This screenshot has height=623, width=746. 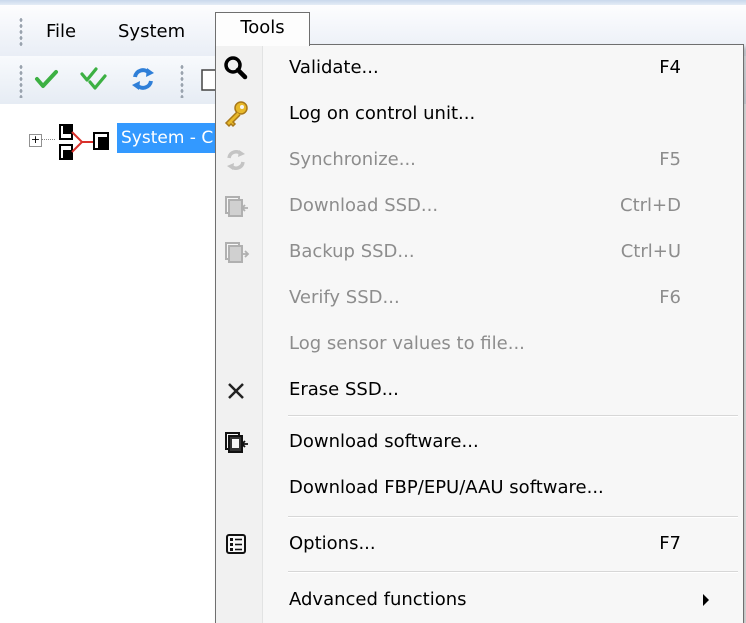 I want to click on check-icon, so click(x=46, y=79).